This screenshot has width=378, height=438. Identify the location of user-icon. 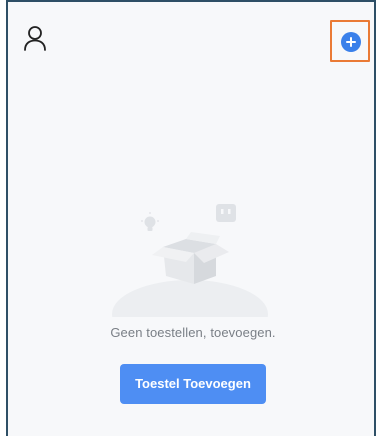
(35, 38).